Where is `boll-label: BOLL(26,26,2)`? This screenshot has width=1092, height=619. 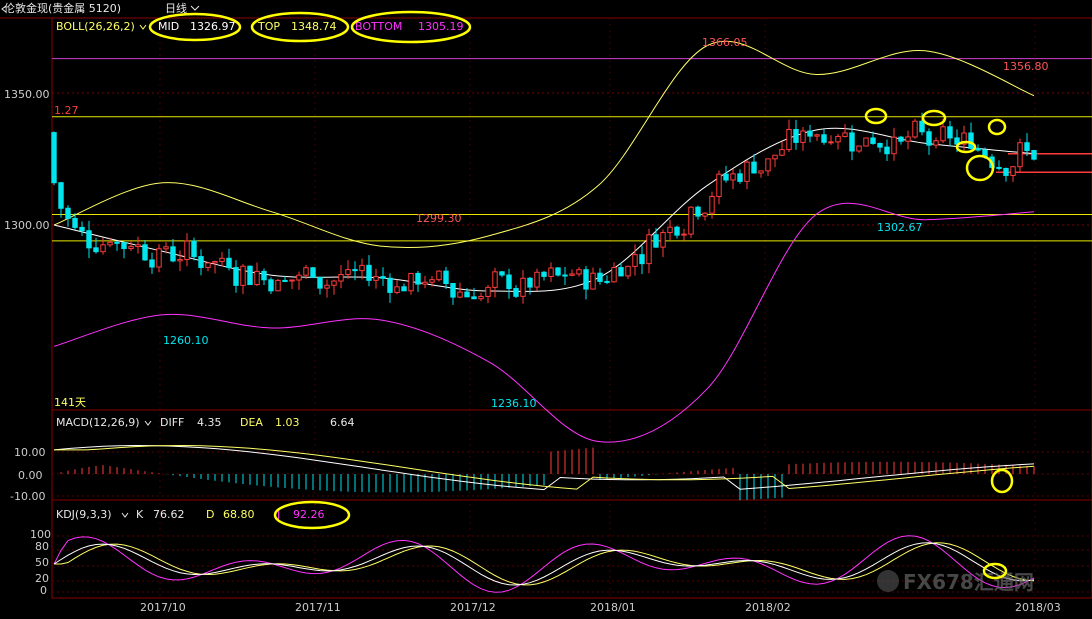 boll-label: BOLL(26,26,2) is located at coordinates (95, 26).